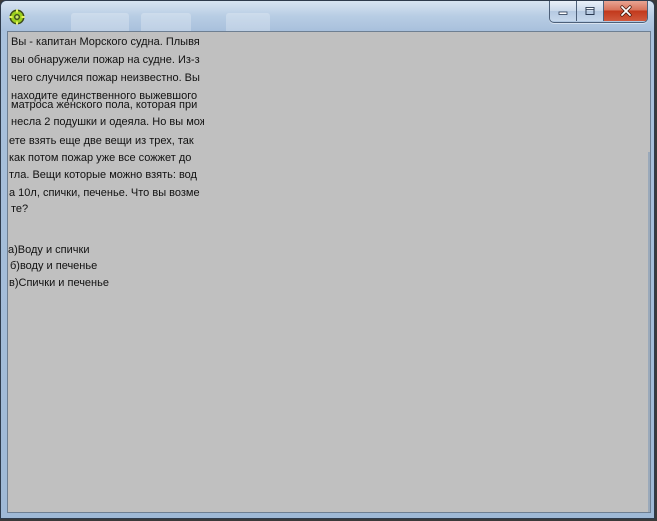  I want to click on window-controls, so click(598, 12).